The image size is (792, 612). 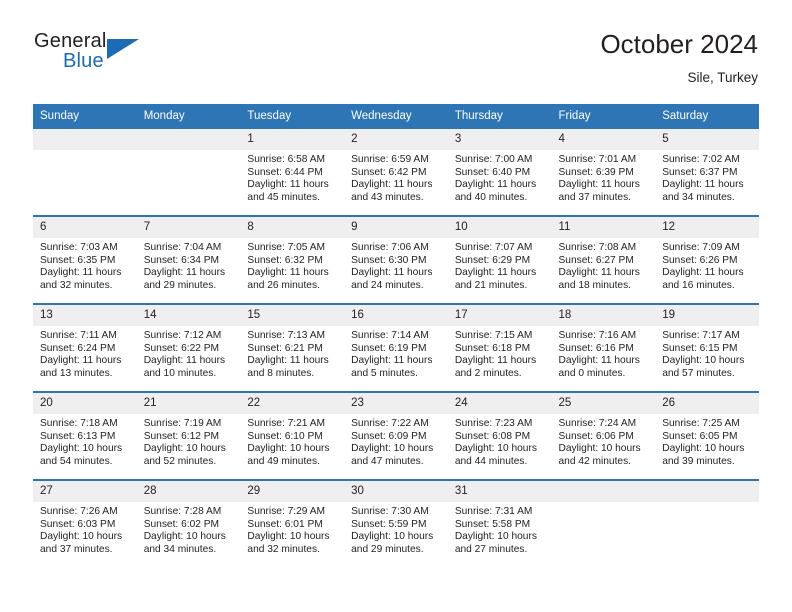 I want to click on sunset-time: Sunset: 6:37 PM, so click(x=700, y=172).